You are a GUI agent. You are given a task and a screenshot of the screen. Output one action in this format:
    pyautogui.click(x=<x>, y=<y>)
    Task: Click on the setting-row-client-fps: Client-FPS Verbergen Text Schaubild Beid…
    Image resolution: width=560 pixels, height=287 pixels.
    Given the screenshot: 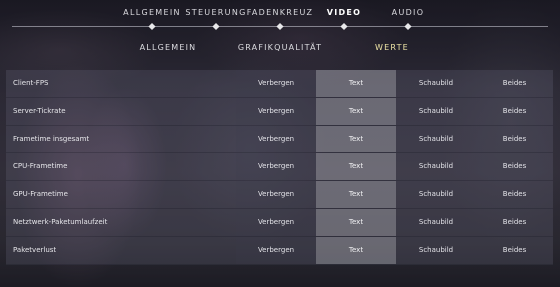 What is the action you would take?
    pyautogui.click(x=279, y=84)
    